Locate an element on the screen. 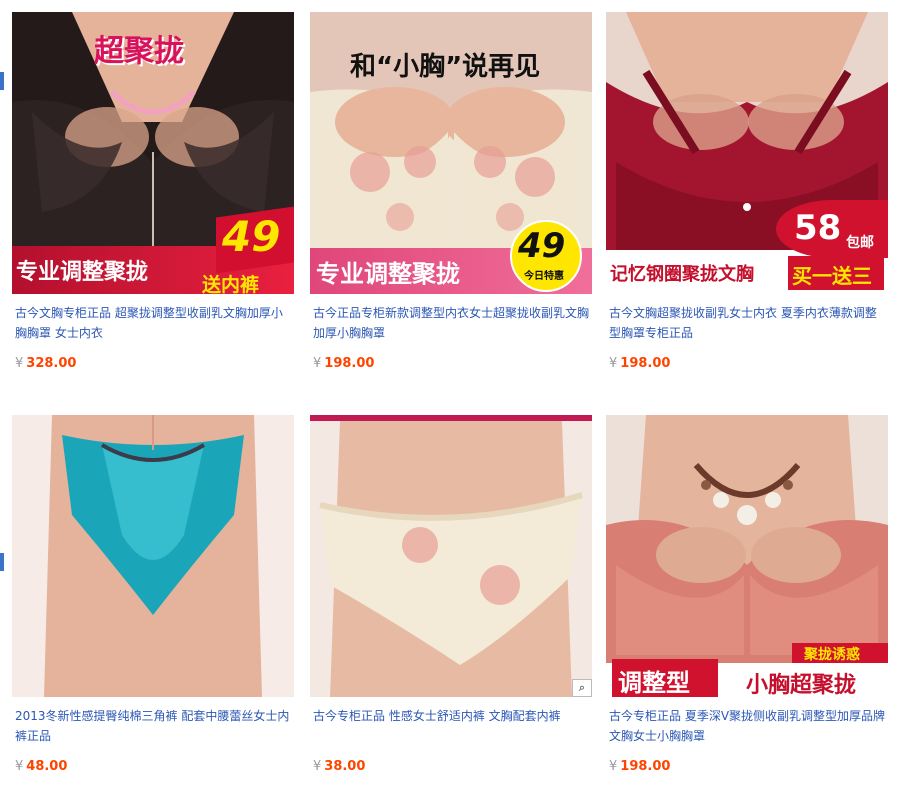 This screenshot has height=804, width=900. overlay-price: 58 is located at coordinates (818, 228).